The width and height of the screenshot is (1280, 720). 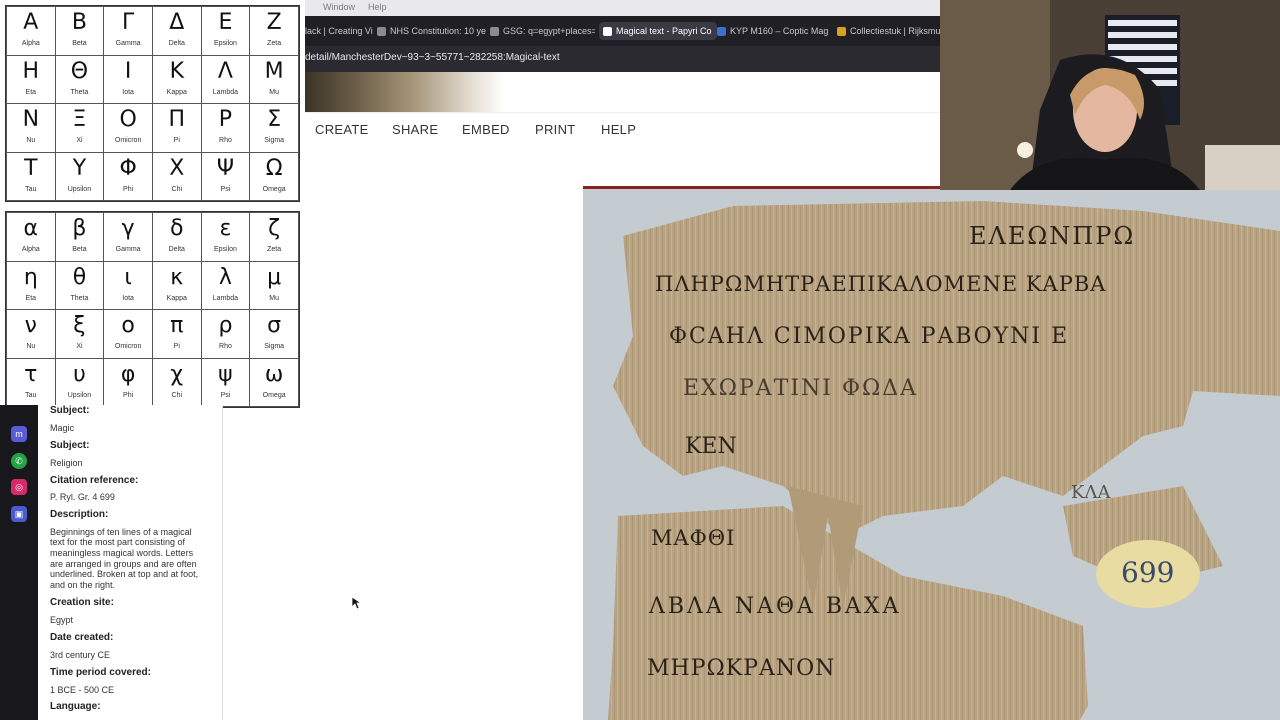 I want to click on greek-cell: ψ Psi, so click(x=225, y=382).